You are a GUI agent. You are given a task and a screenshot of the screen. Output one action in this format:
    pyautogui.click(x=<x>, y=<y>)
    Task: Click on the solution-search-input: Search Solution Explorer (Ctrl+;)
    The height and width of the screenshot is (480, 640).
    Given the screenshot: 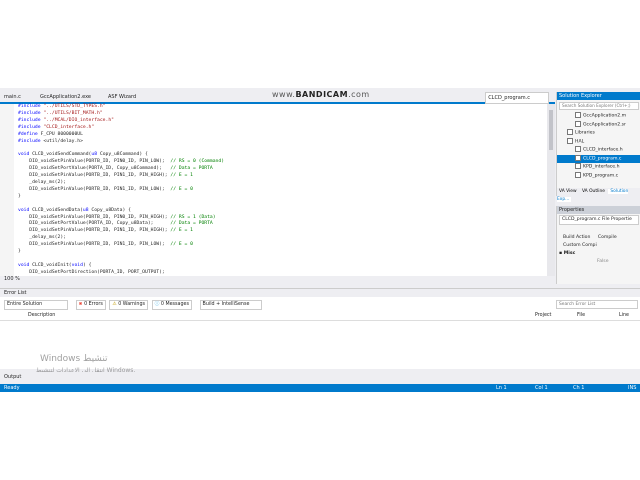 What is the action you would take?
    pyautogui.click(x=599, y=106)
    